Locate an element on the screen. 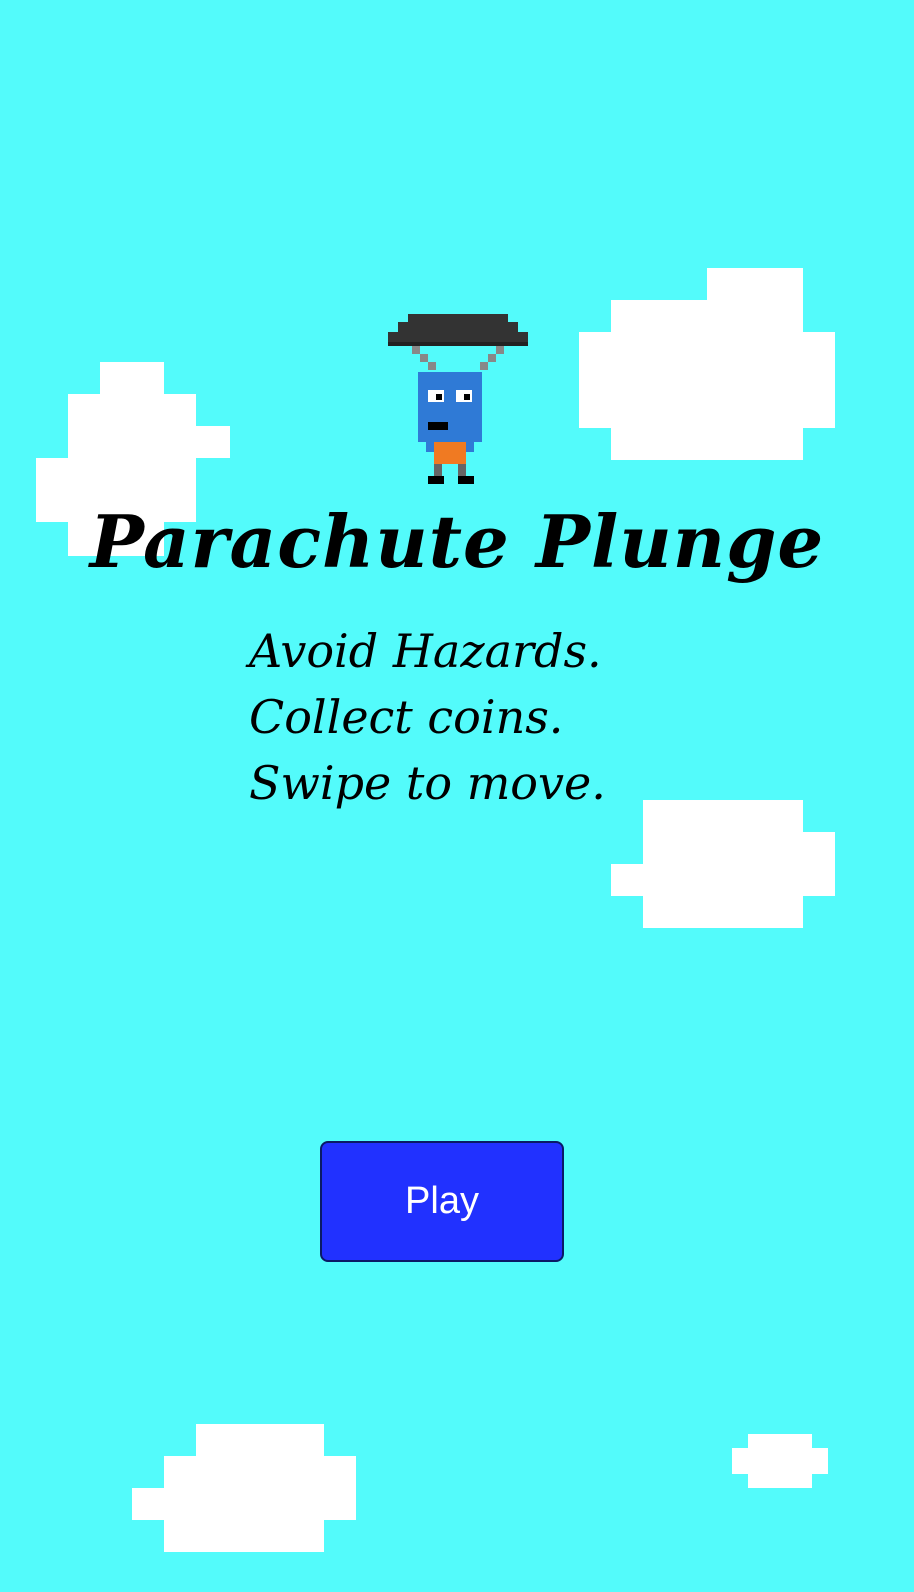 The width and height of the screenshot is (914, 1592). cloud-bottom-right is located at coordinates (780, 1461).